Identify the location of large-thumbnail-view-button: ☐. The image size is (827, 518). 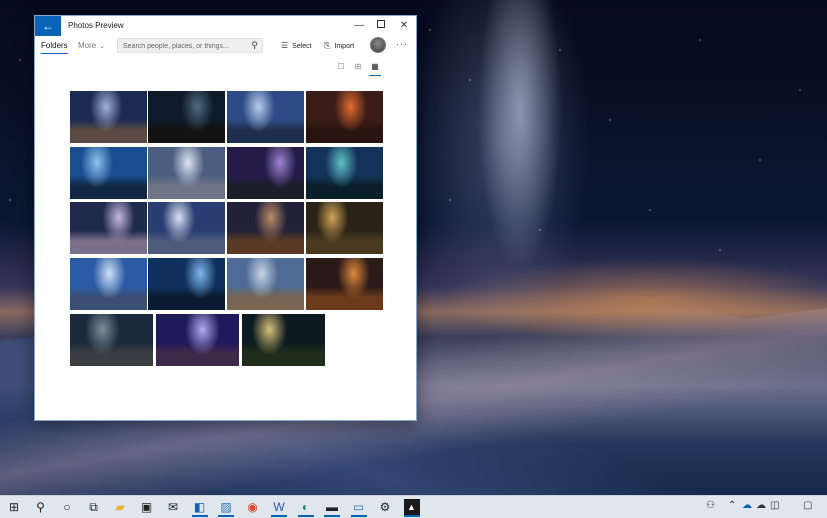
(341, 68).